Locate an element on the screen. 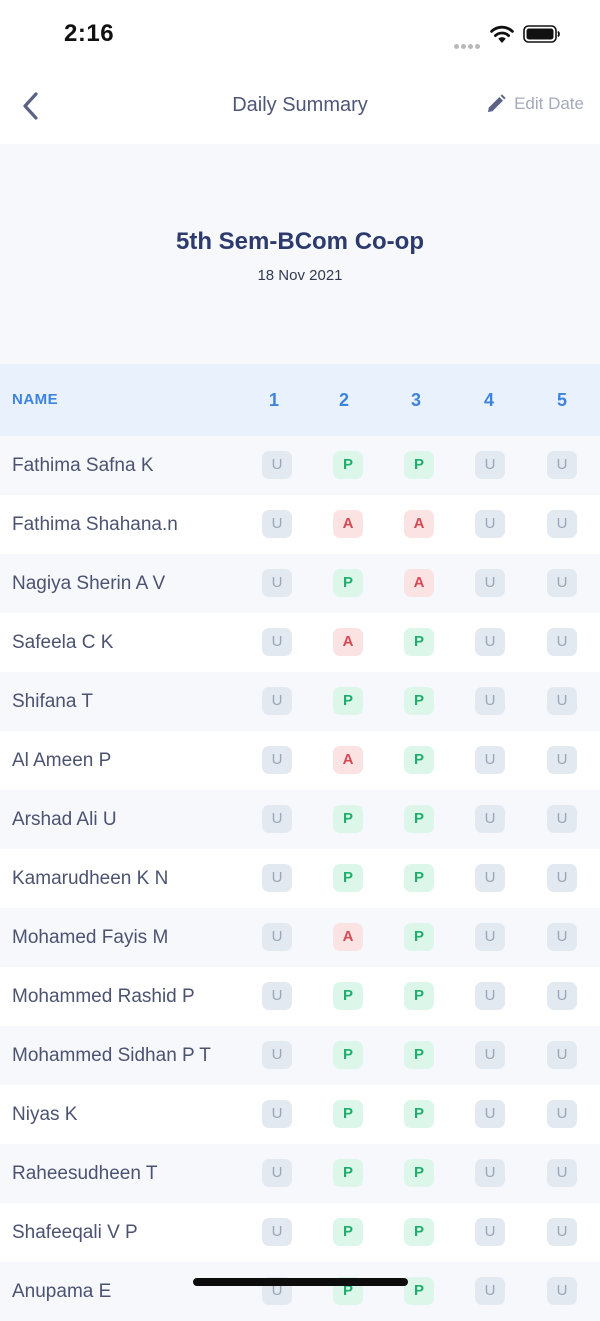  student-name: Kamarudheen K N is located at coordinates (90, 878).